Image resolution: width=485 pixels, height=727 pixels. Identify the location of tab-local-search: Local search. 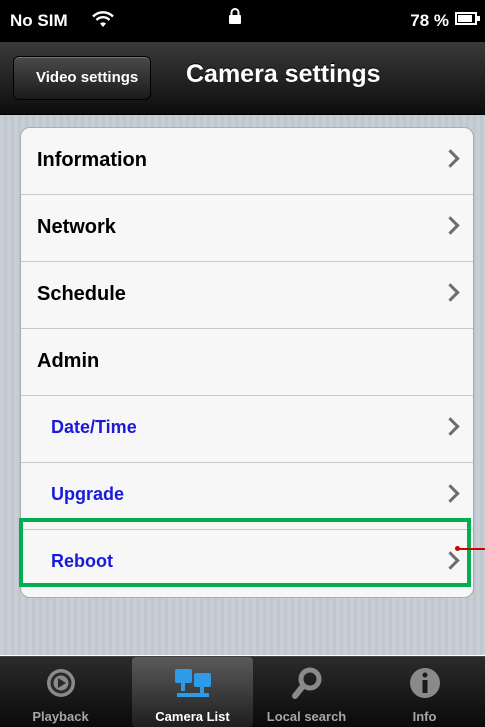
(306, 692).